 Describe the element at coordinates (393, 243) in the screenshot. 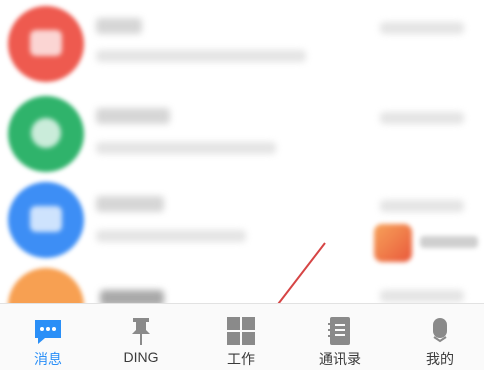

I see `app-icon` at that location.